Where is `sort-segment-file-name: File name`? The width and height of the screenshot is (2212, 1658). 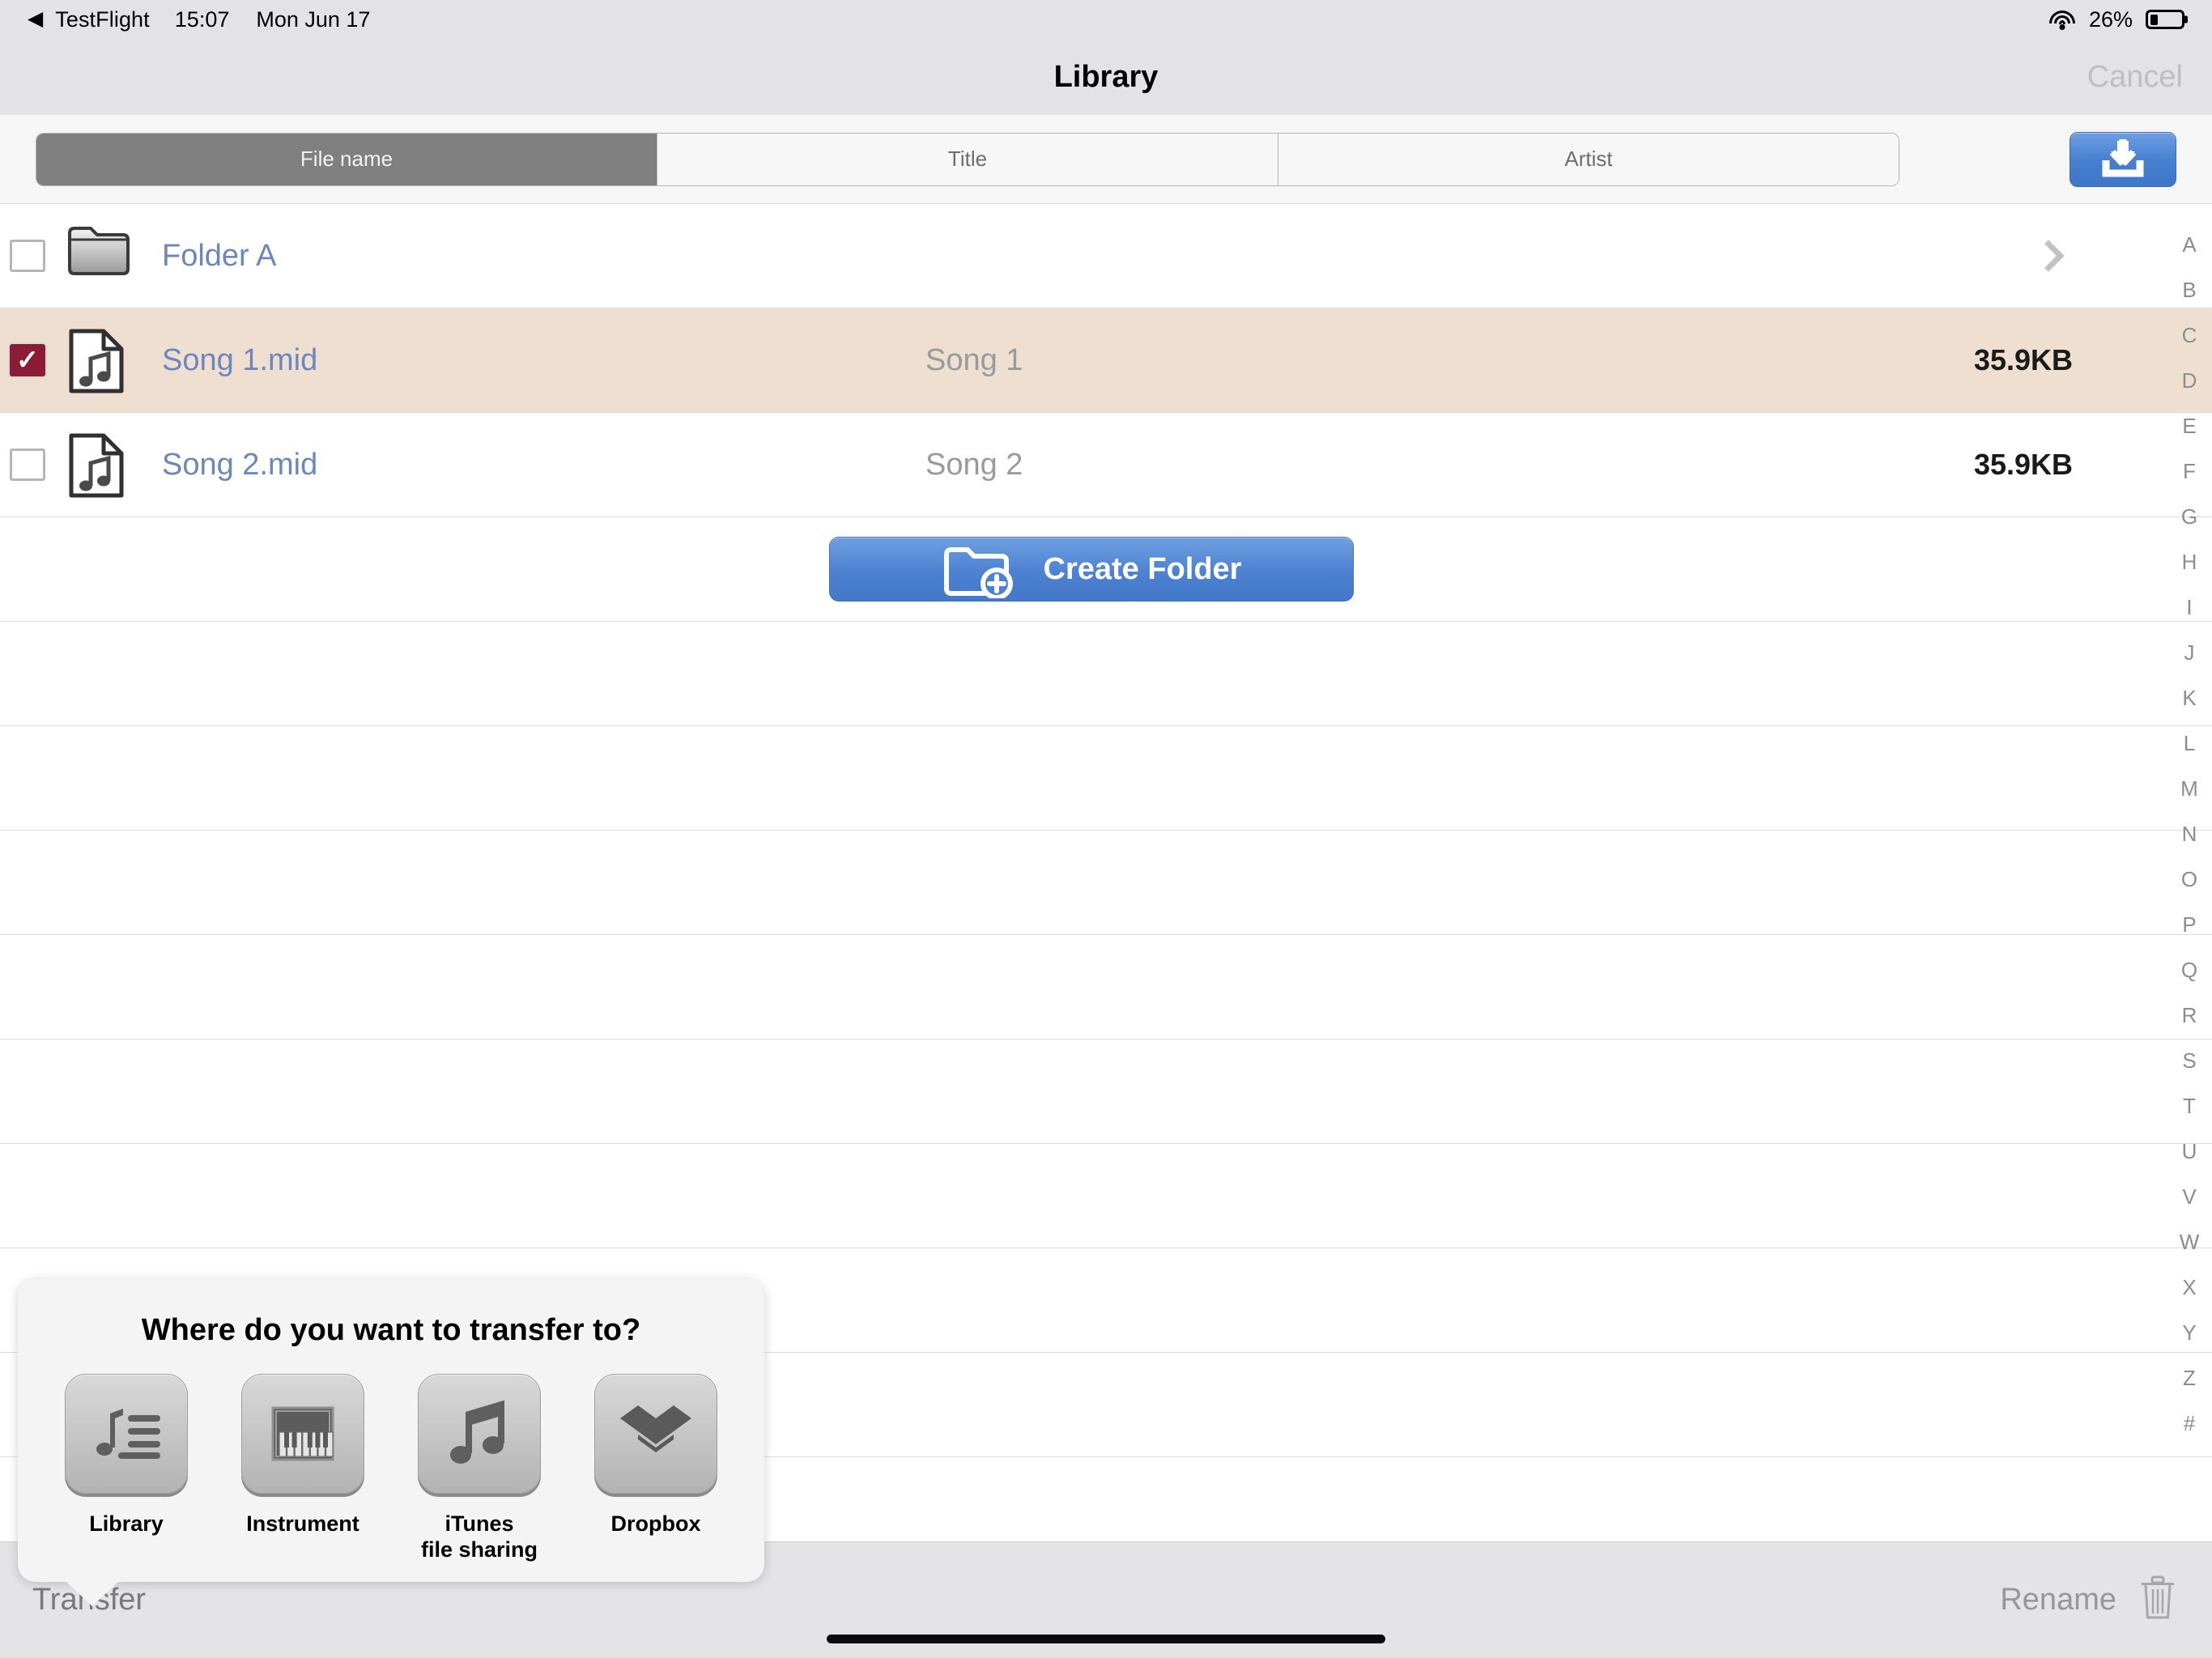
sort-segment-file-name: File name is located at coordinates (347, 159).